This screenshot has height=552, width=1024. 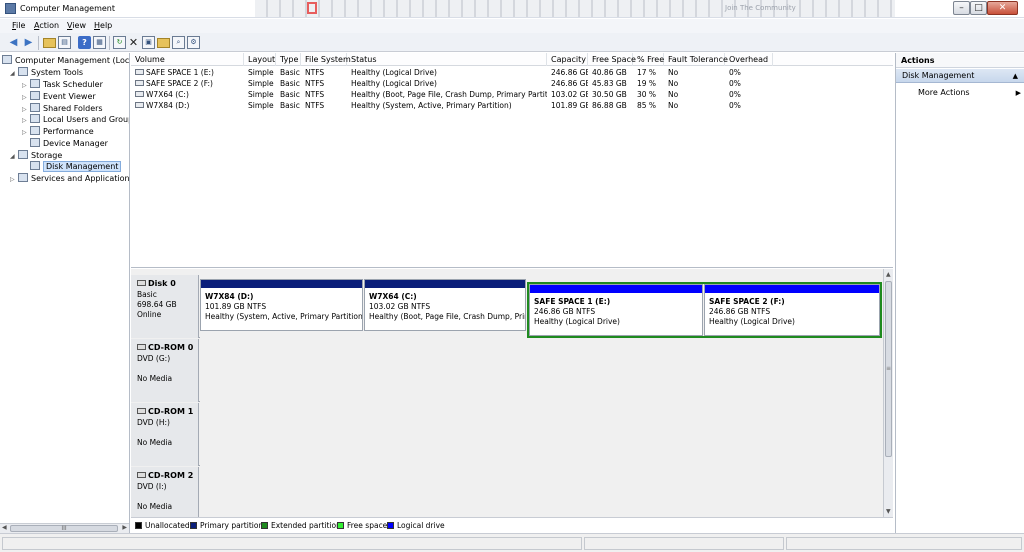 I want to click on tree-item-services-and-applications: ▷ Services and Applications, so click(x=69, y=179).